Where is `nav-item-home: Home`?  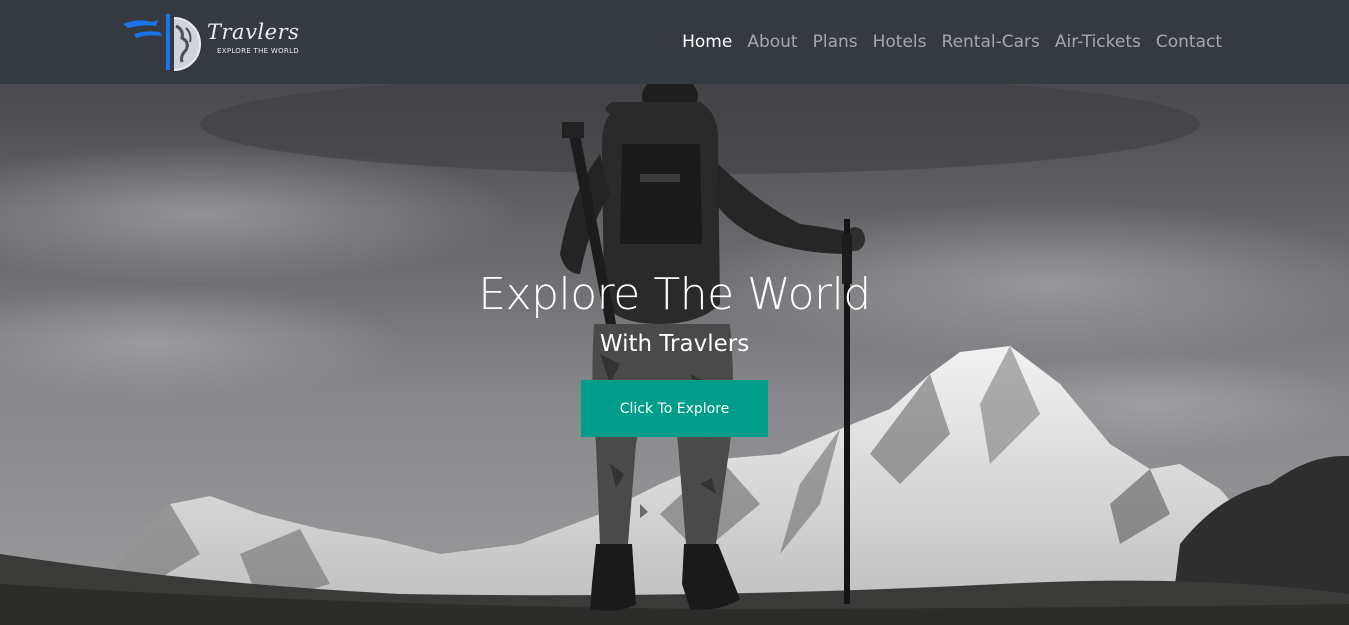 nav-item-home: Home is located at coordinates (707, 42).